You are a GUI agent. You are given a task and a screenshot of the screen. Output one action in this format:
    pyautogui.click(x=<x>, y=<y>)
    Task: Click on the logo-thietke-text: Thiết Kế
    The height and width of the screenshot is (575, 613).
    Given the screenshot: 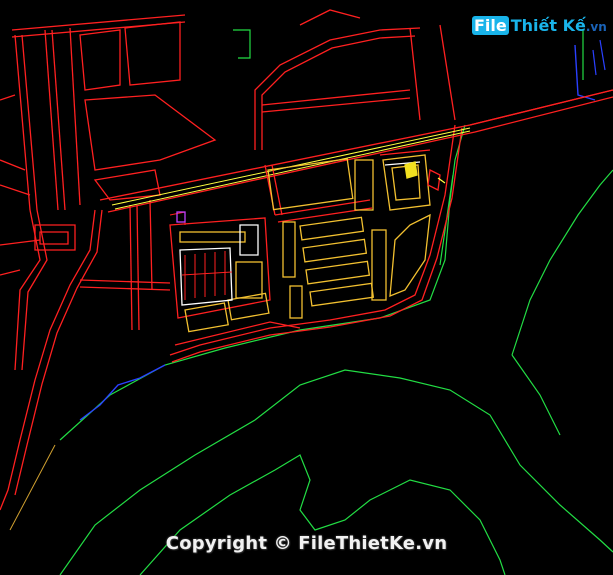 What is the action you would take?
    pyautogui.click(x=548, y=25)
    